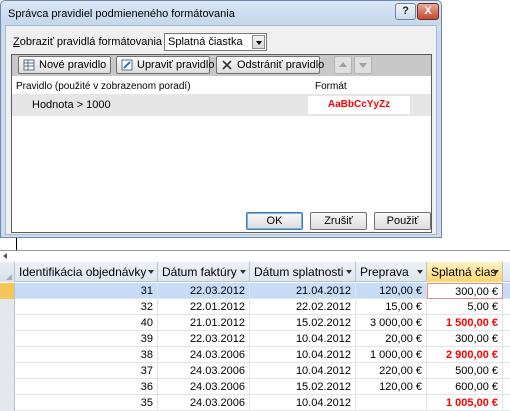 The height and width of the screenshot is (411, 510). What do you see at coordinates (465, 387) in the screenshot?
I see `cell-amount: 600,00 €` at bounding box center [465, 387].